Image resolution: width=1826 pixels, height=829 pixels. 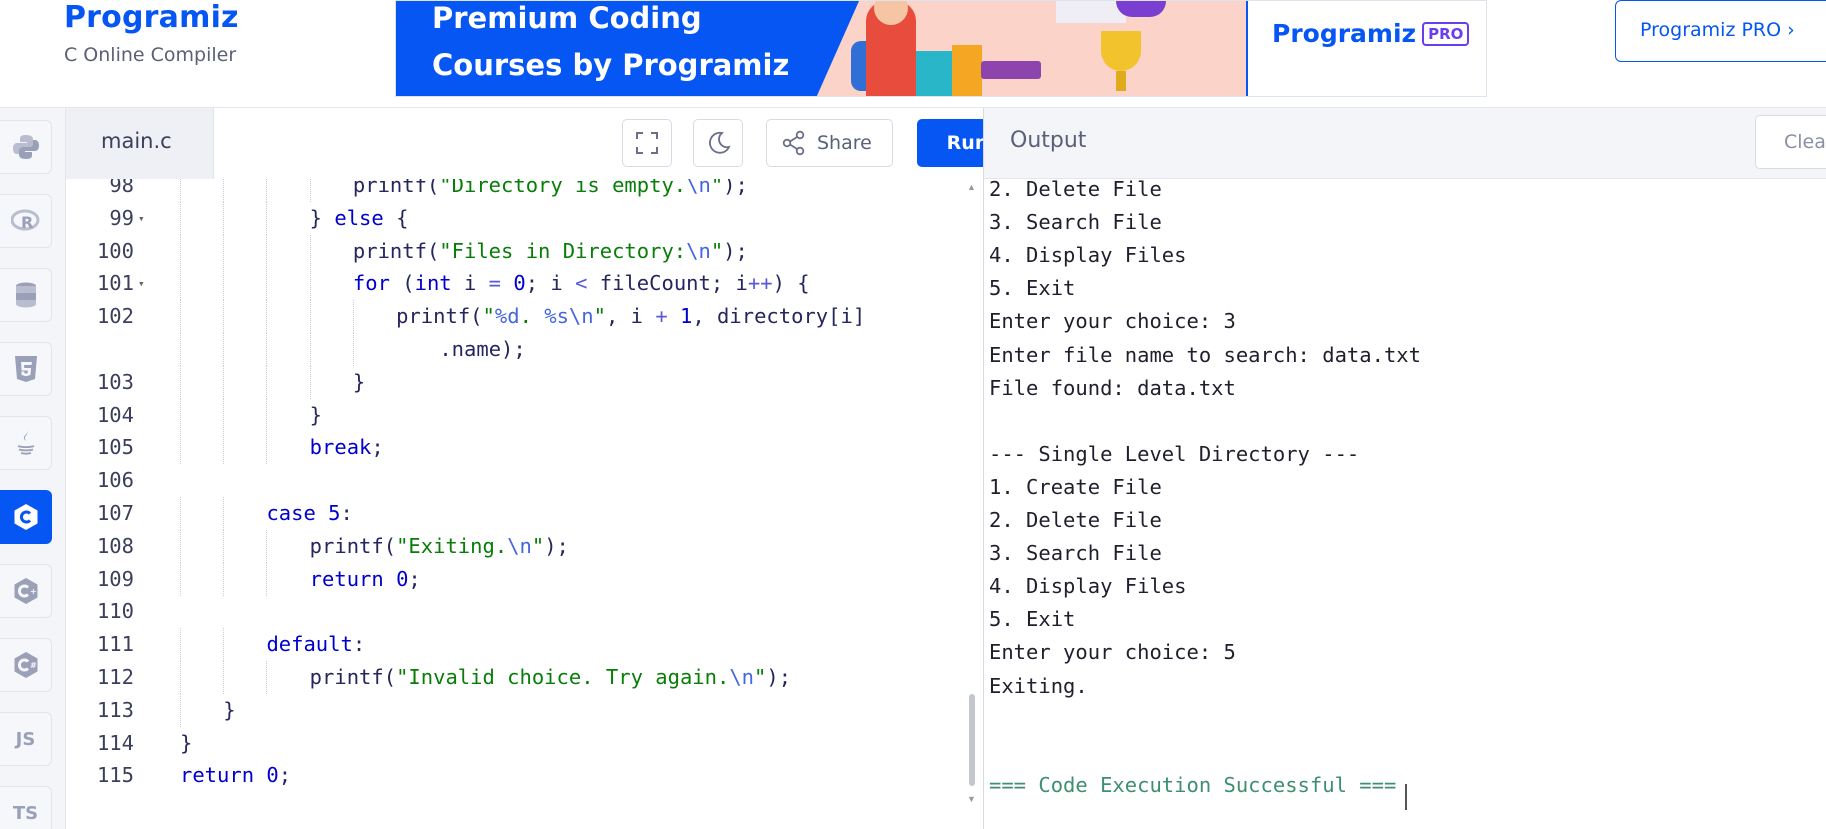 What do you see at coordinates (1075, 190) in the screenshot?
I see `output-line: 2. Delete File` at bounding box center [1075, 190].